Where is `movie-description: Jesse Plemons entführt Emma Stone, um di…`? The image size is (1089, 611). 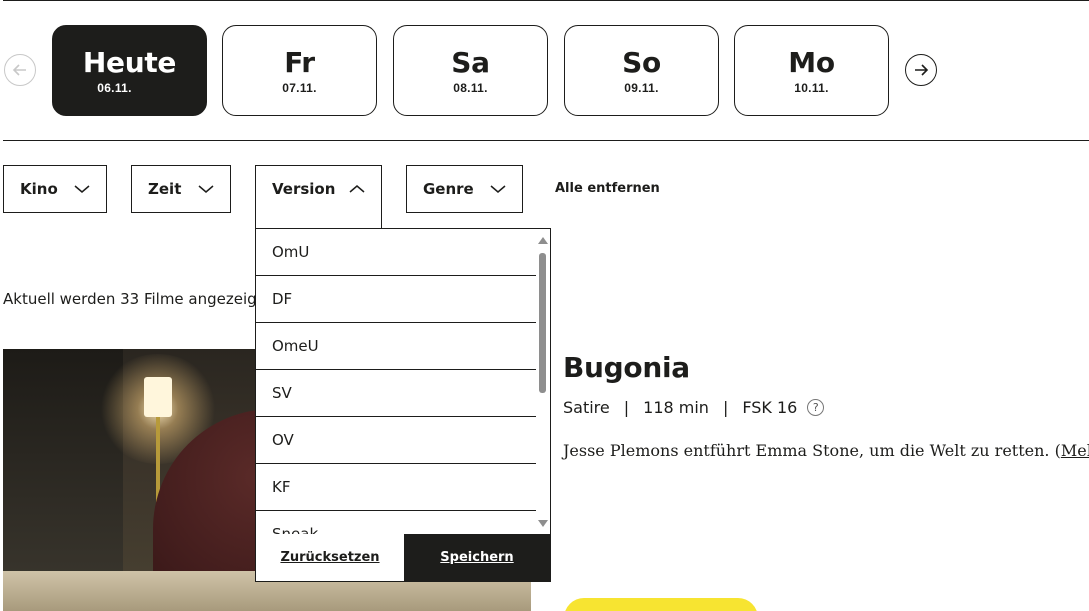 movie-description: Jesse Plemons entführt Emma Stone, um di… is located at coordinates (826, 450).